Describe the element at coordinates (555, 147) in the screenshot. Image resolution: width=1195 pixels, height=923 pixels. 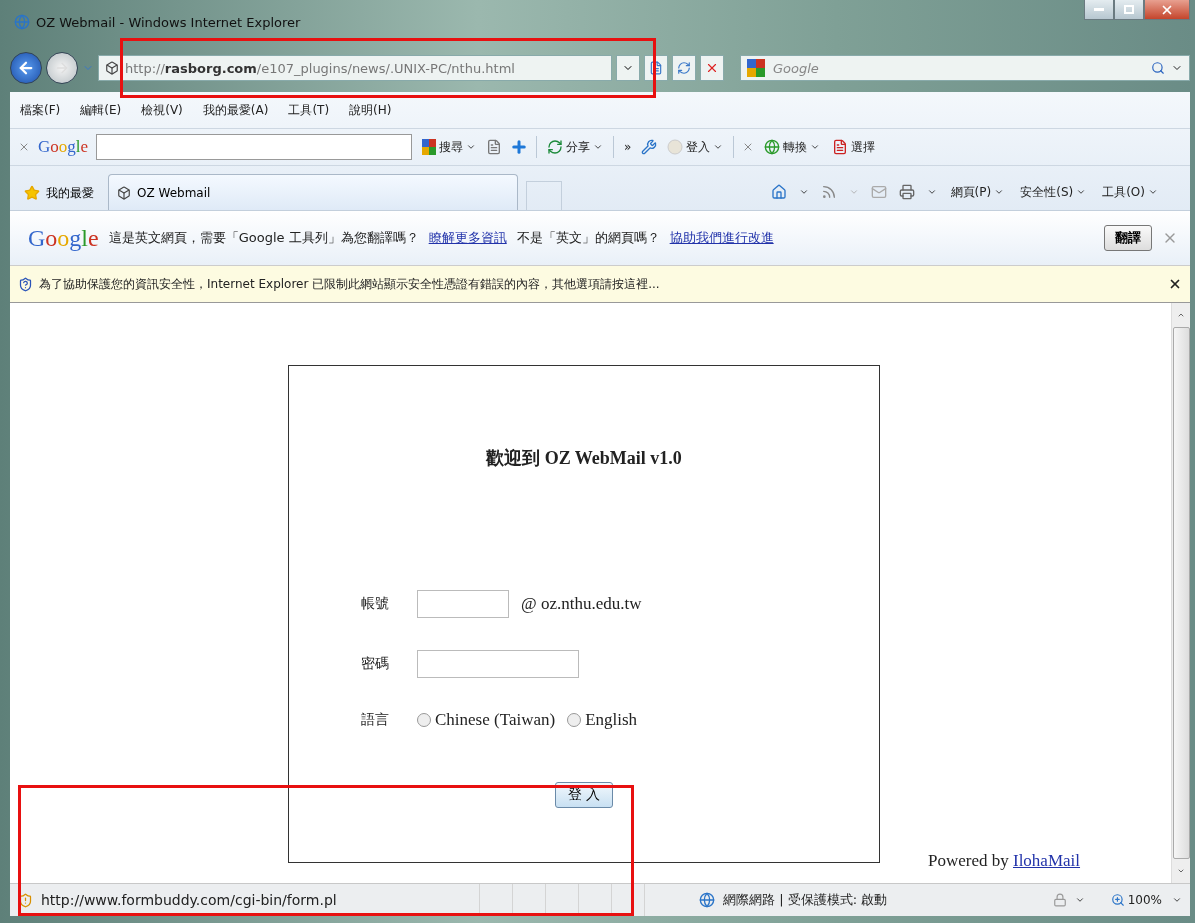
I see `share-icon` at that location.